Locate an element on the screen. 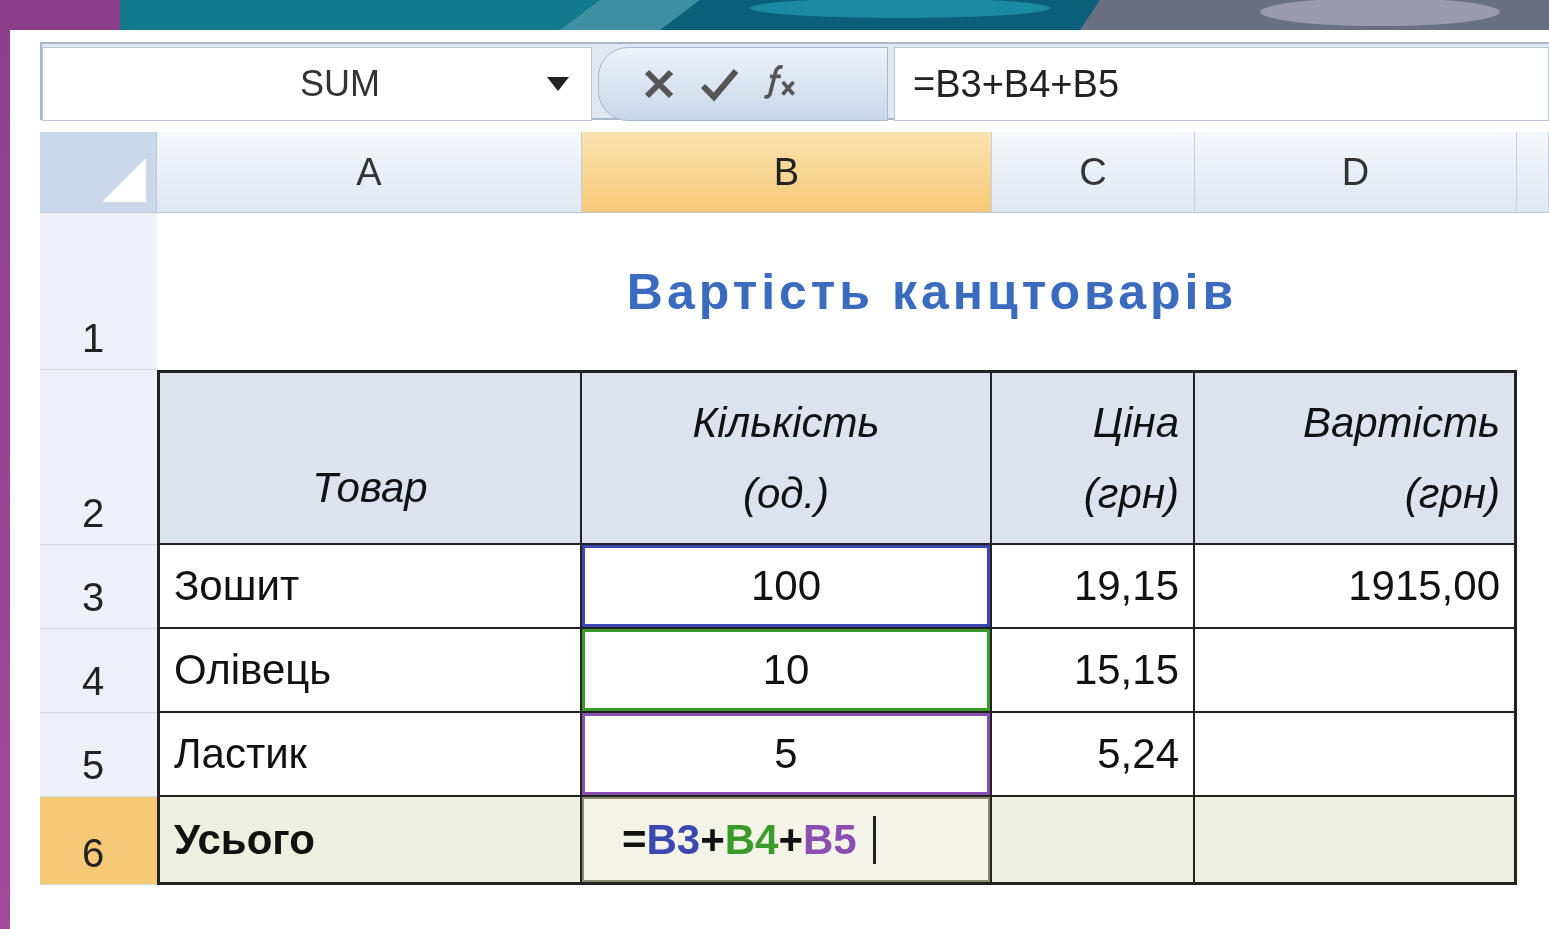 This screenshot has width=1549, height=929. column-heading: Ціна (грн) is located at coordinates (1093, 457).